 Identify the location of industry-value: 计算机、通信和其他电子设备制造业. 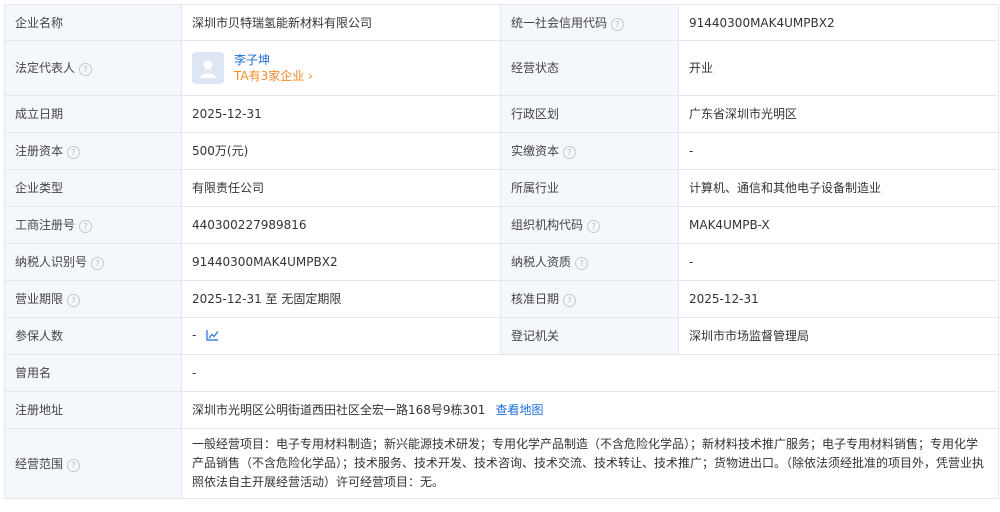
(838, 188).